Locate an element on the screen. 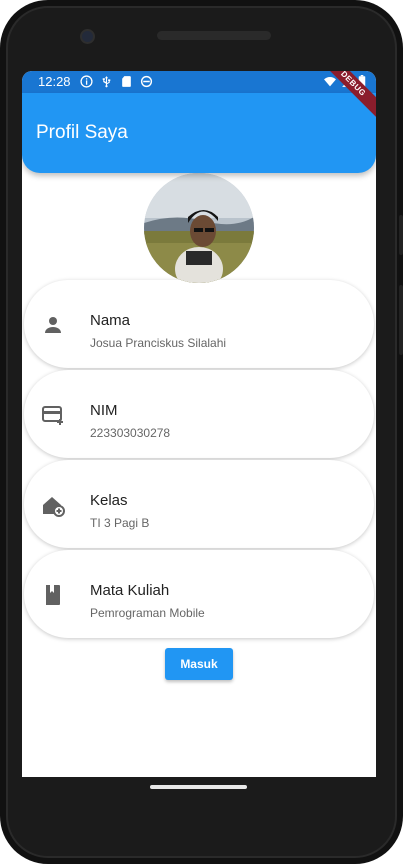 The width and height of the screenshot is (403, 864). profile-card-mata-kuliah: Mata Kuliah Pemrograman Mobile is located at coordinates (199, 594).